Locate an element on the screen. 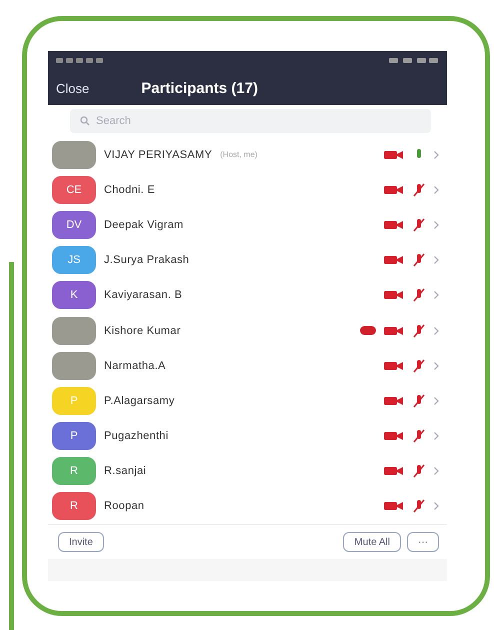  participant-row: VIJAY PERIYASAMY (Host, me) is located at coordinates (247, 154).